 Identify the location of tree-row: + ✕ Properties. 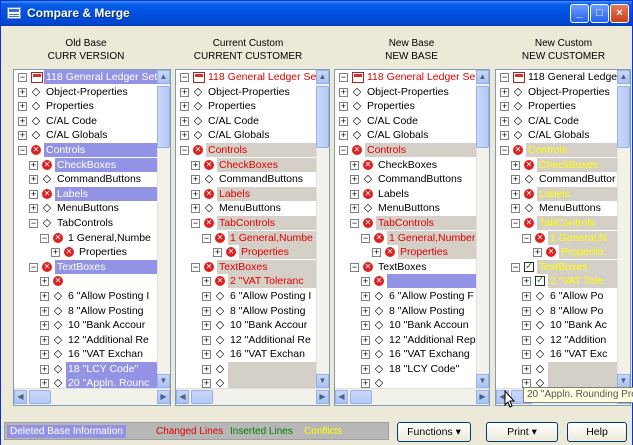
(85, 252).